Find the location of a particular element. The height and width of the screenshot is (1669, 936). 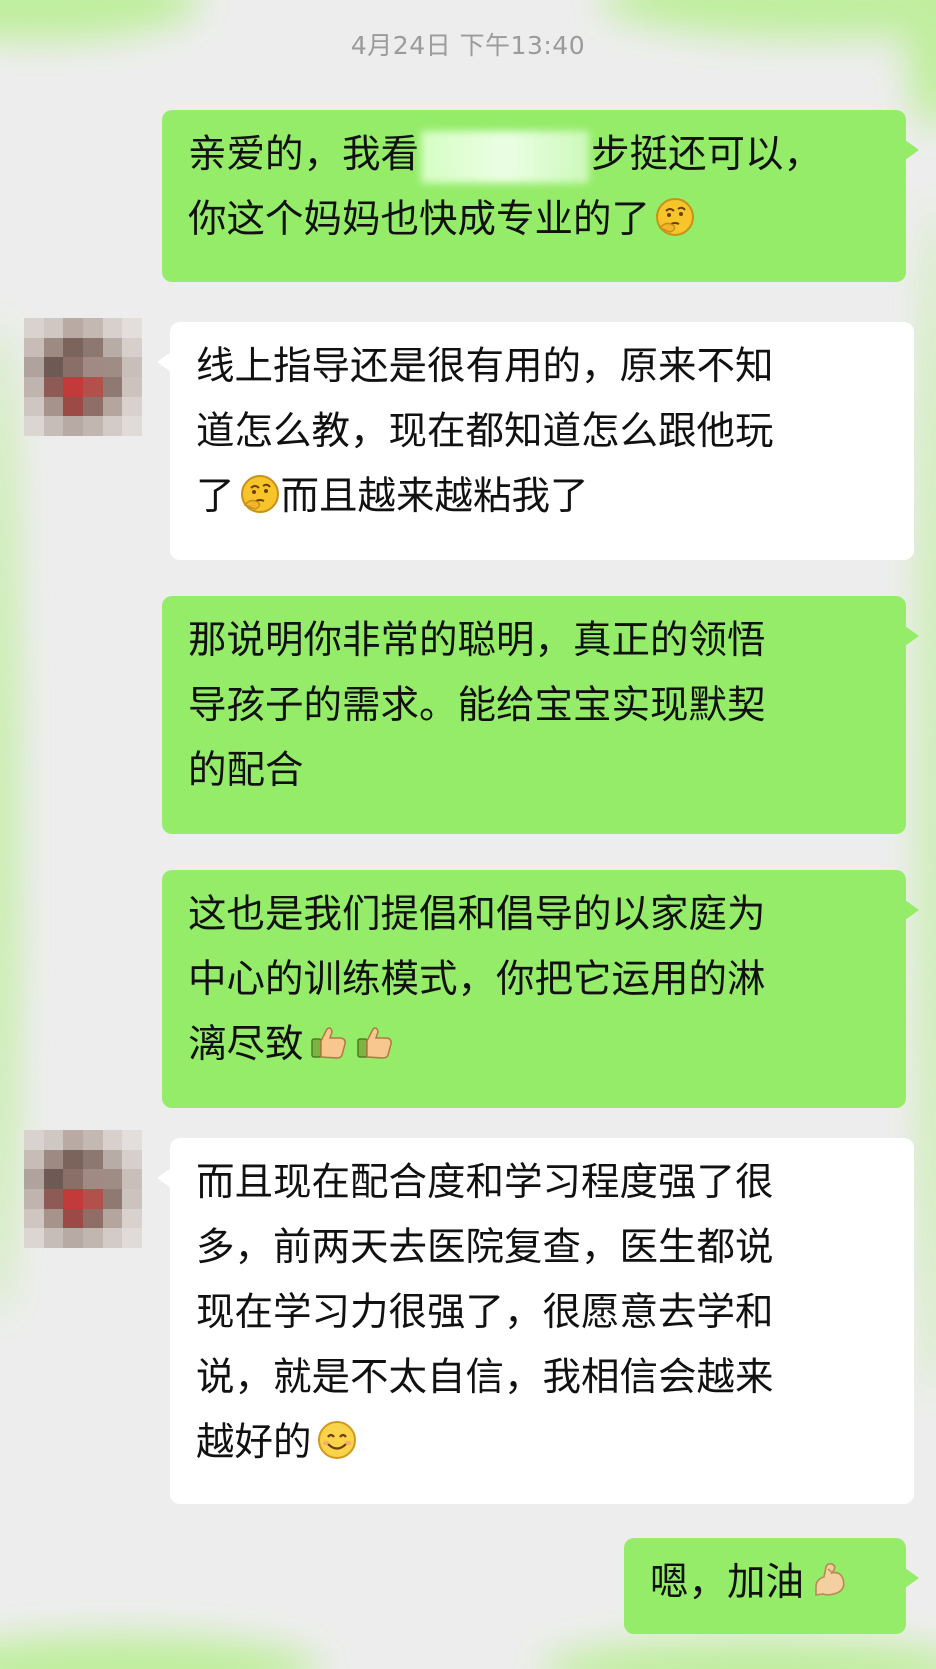

flexed-biceps-emoji-icon is located at coordinates (830, 1579).